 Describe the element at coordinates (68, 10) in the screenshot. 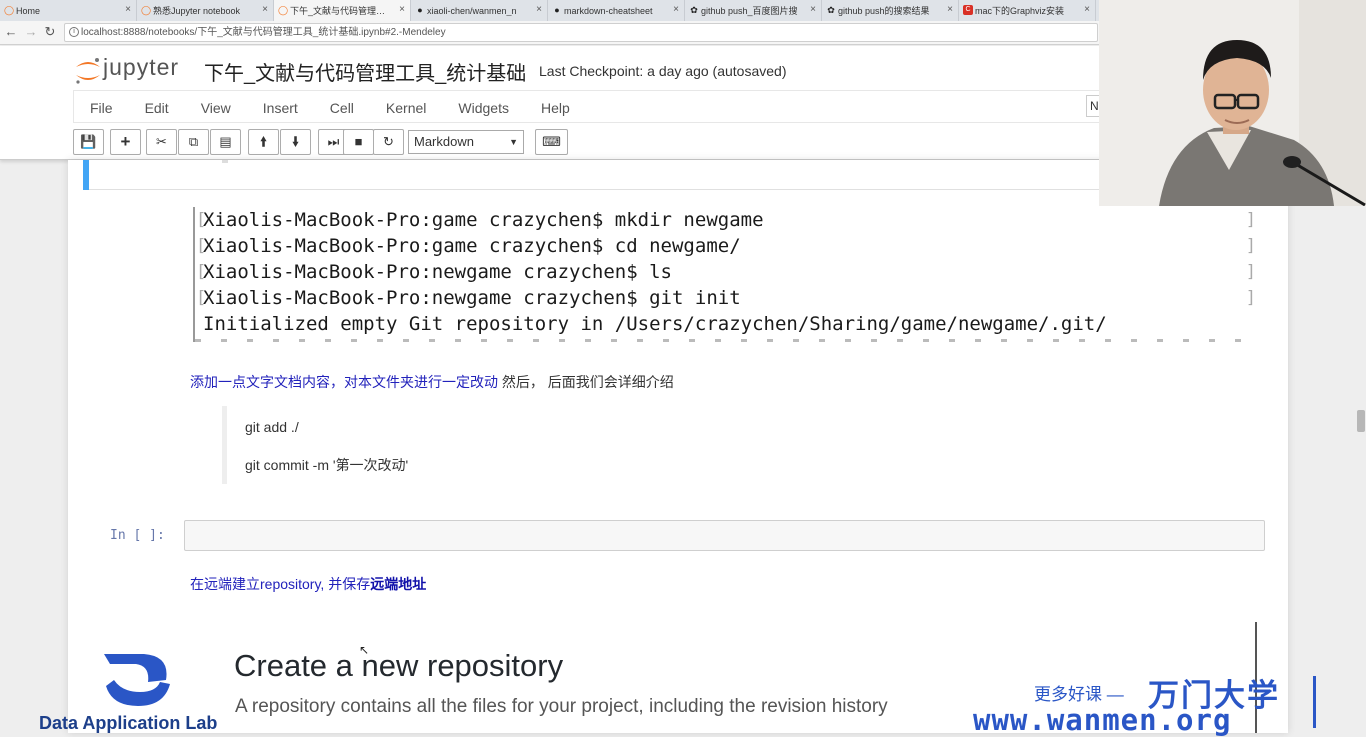

I see `browser-tab: ◯ Home ×` at that location.